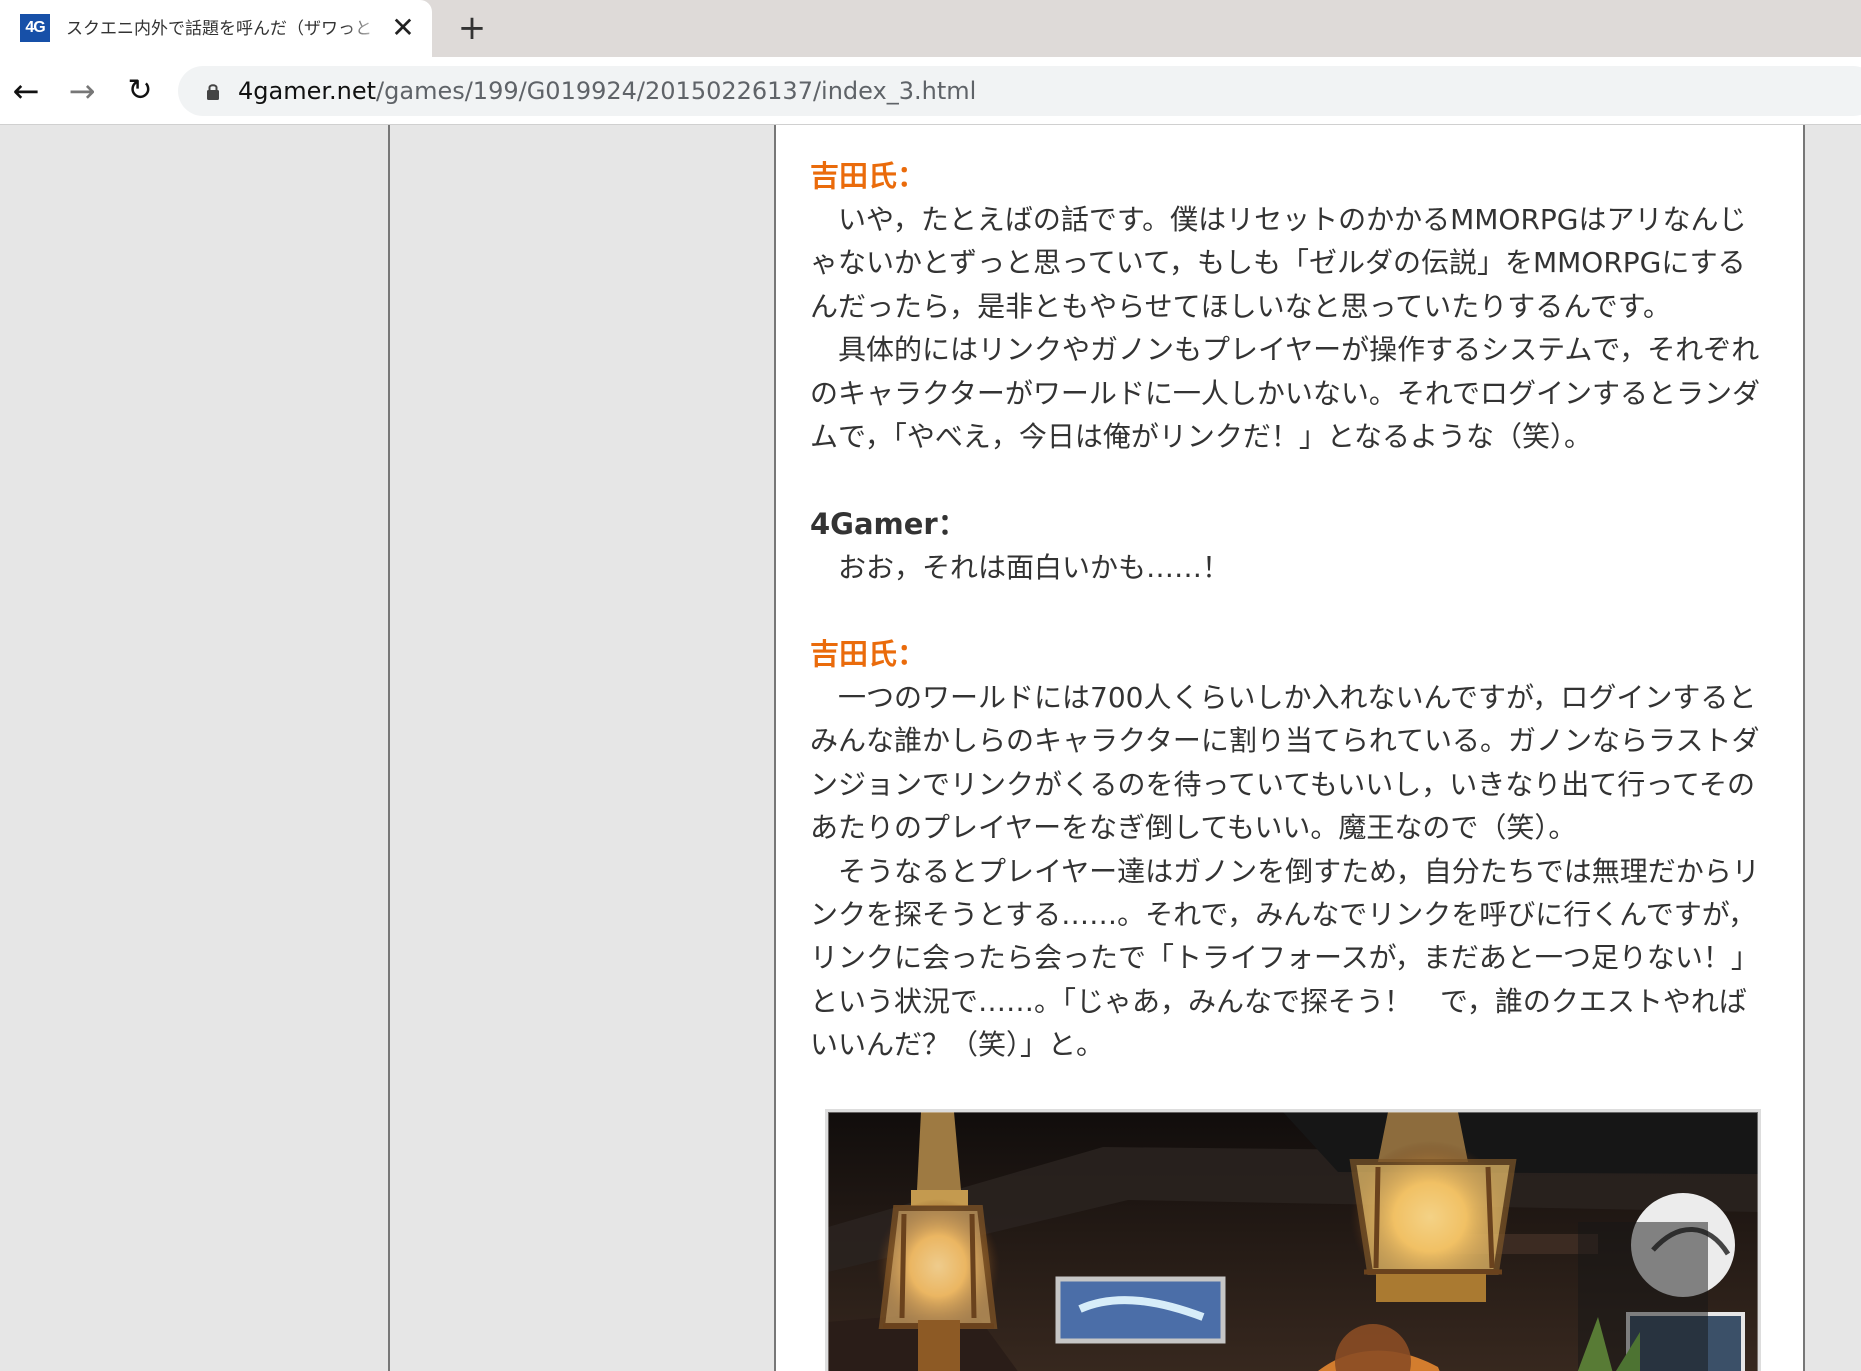  I want to click on event-photo-image, so click(1293, 1241).